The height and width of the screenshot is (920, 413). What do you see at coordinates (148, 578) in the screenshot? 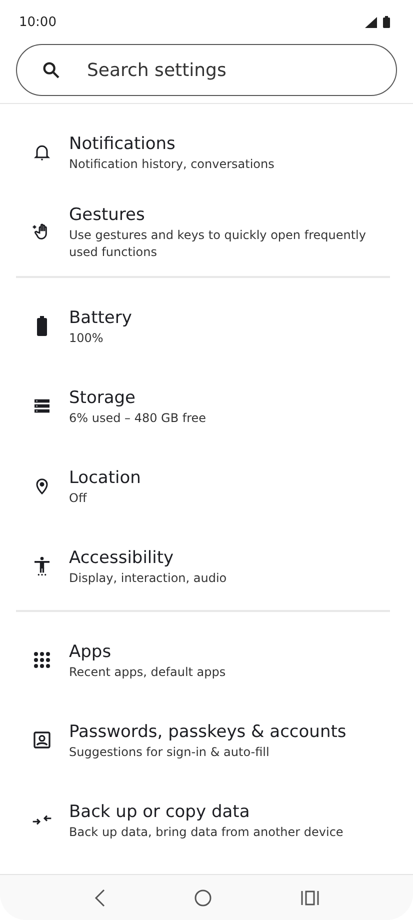
I see `item-subtitle: Display, interaction, audio` at bounding box center [148, 578].